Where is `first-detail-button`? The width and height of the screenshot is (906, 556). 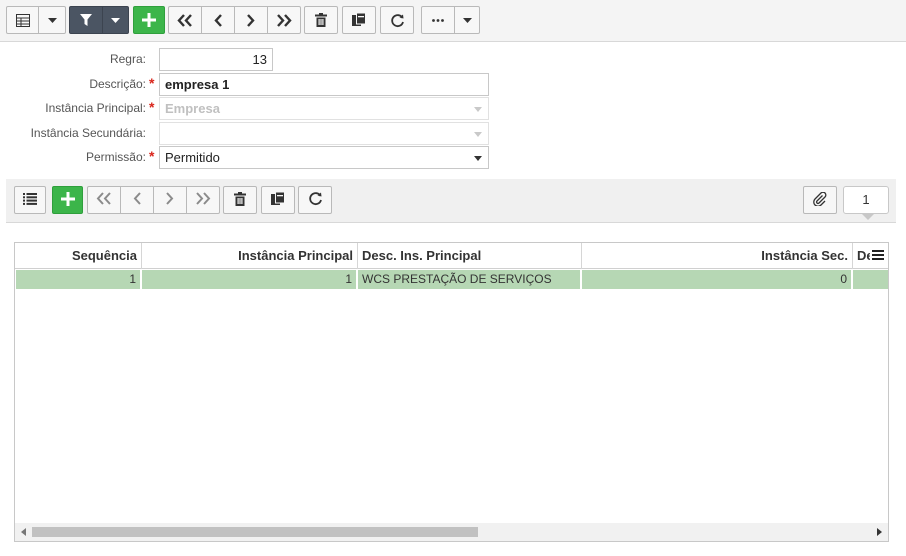
first-detail-button is located at coordinates (104, 200).